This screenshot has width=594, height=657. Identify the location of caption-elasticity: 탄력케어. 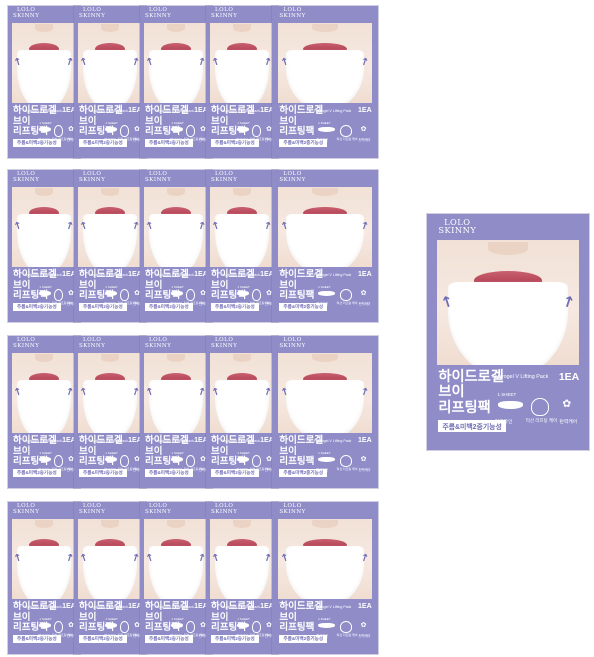
(364, 636).